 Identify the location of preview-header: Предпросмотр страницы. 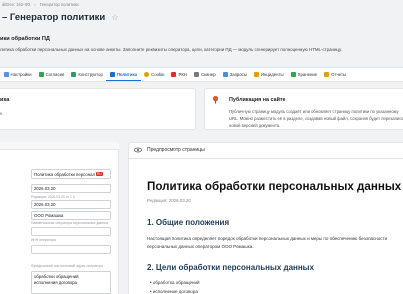
(265, 150).